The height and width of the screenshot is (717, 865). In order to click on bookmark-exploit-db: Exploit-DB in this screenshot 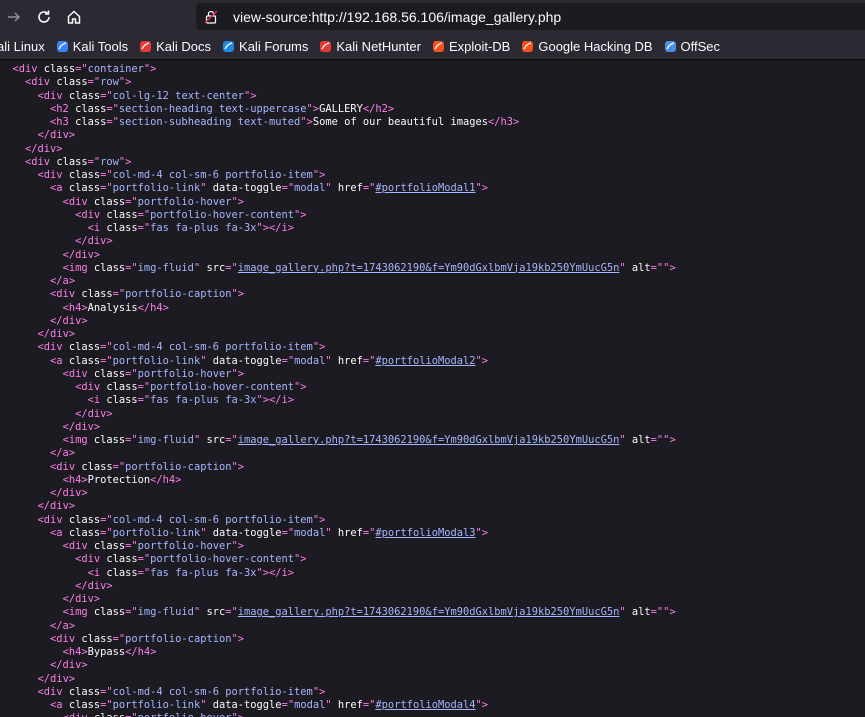, I will do `click(471, 46)`.